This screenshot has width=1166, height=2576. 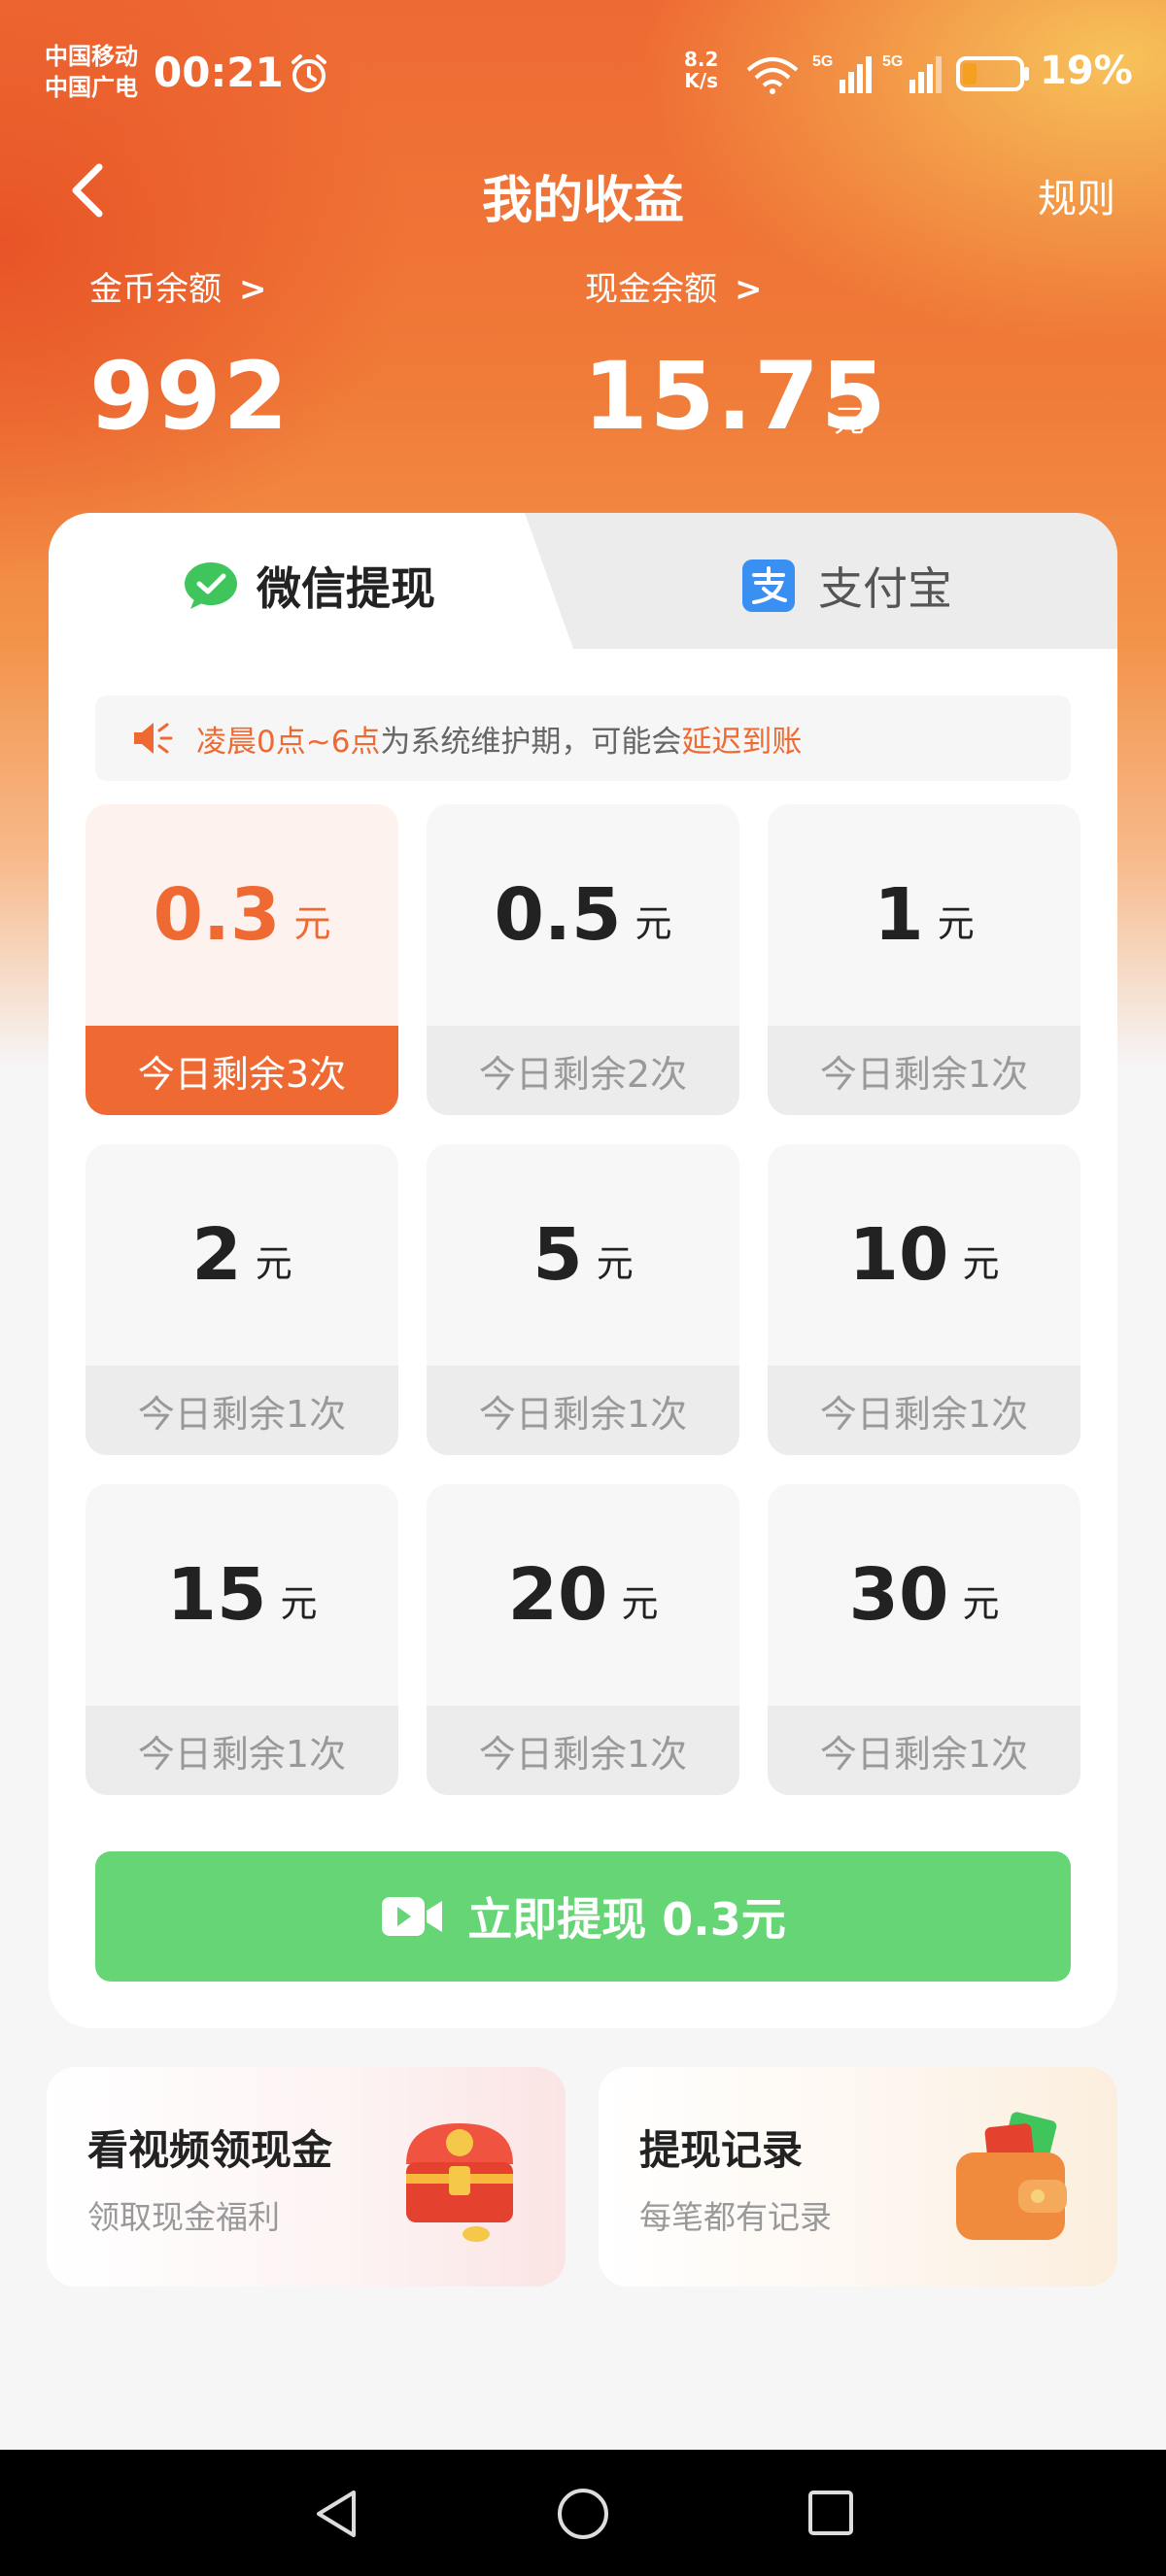 I want to click on coin-balance-link: 金币余额 >, so click(x=178, y=286).